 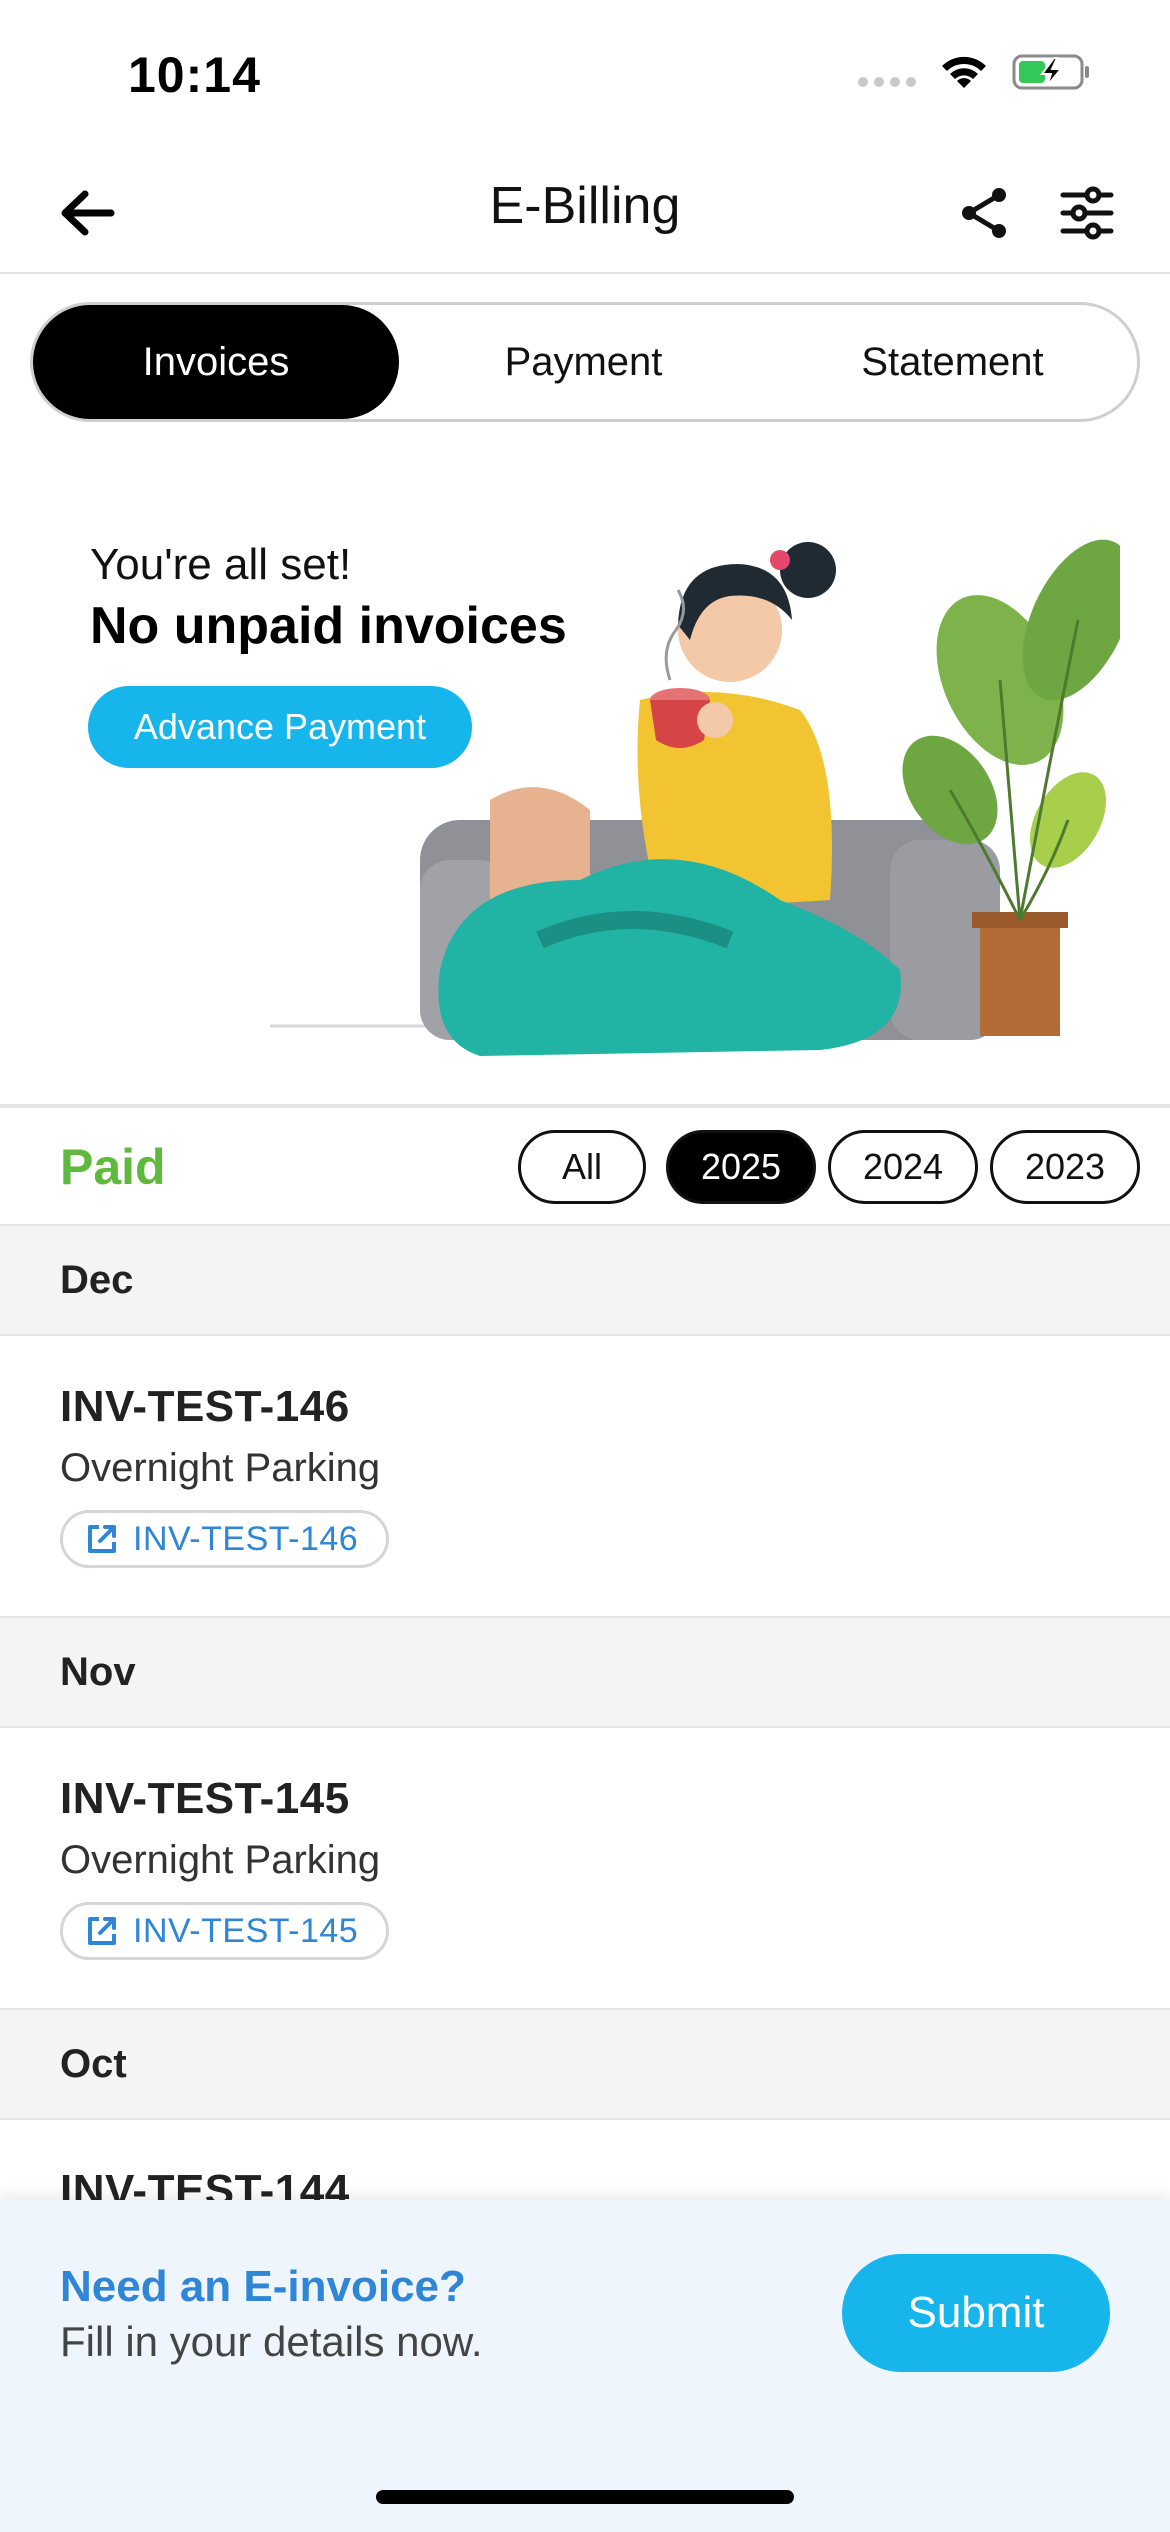 What do you see at coordinates (585, 212) in the screenshot?
I see `top-navigation-bar: E-Billing` at bounding box center [585, 212].